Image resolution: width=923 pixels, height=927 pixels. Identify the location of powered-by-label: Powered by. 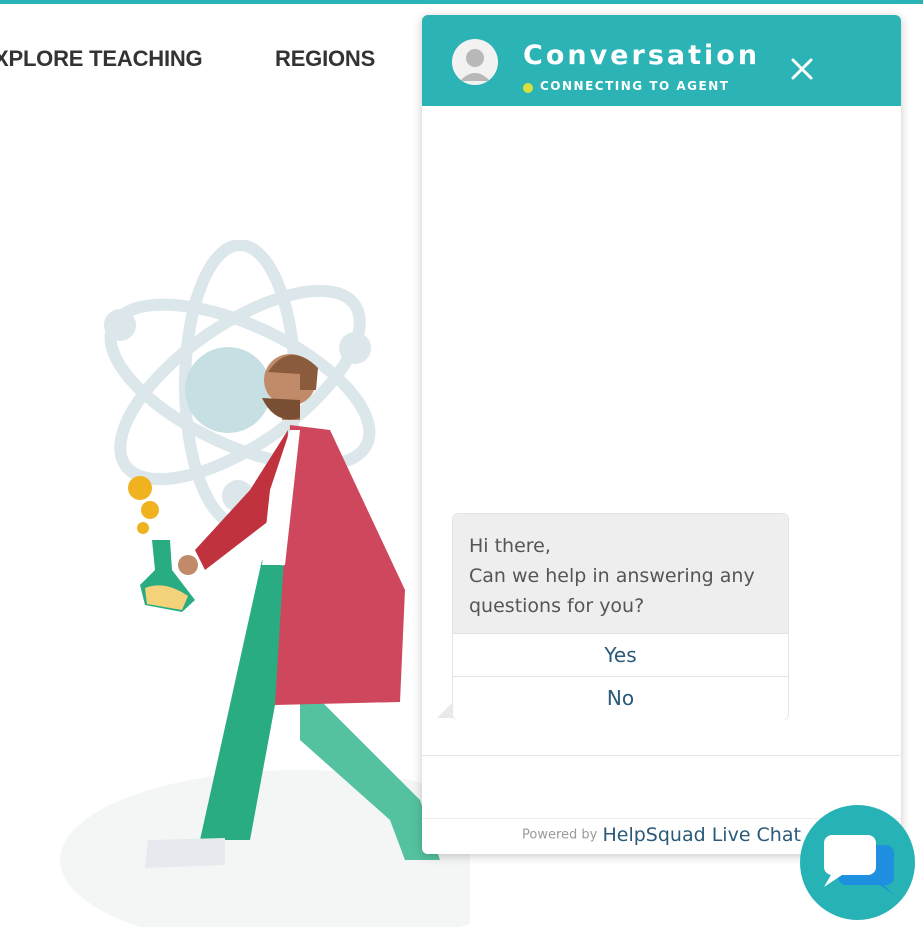
(560, 835).